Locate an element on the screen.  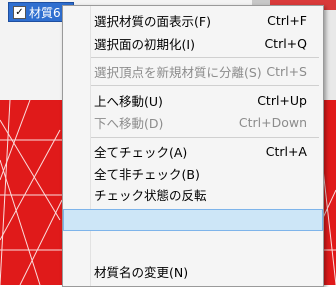
menu-item-move-up: 上へ移動(U) Ctrl+Up is located at coordinates (193, 100).